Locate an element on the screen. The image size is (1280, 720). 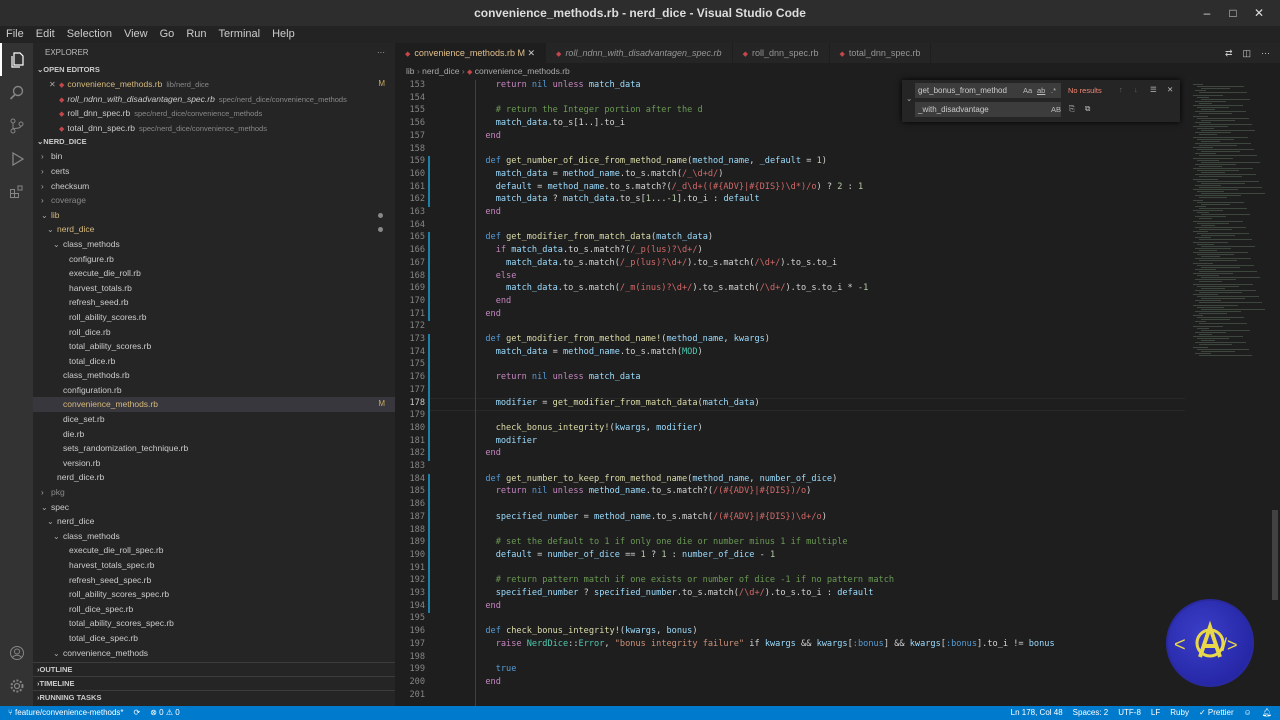
file-item: total_dice_spec.rb is located at coordinates (214, 638).